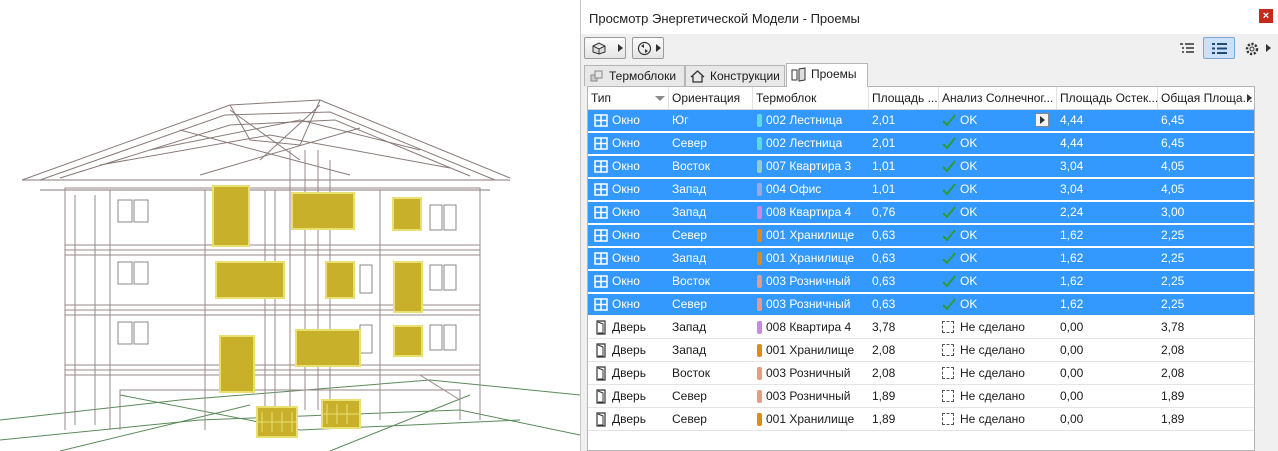  I want to click on column-header-thermal-block: Термоблок, so click(811, 98).